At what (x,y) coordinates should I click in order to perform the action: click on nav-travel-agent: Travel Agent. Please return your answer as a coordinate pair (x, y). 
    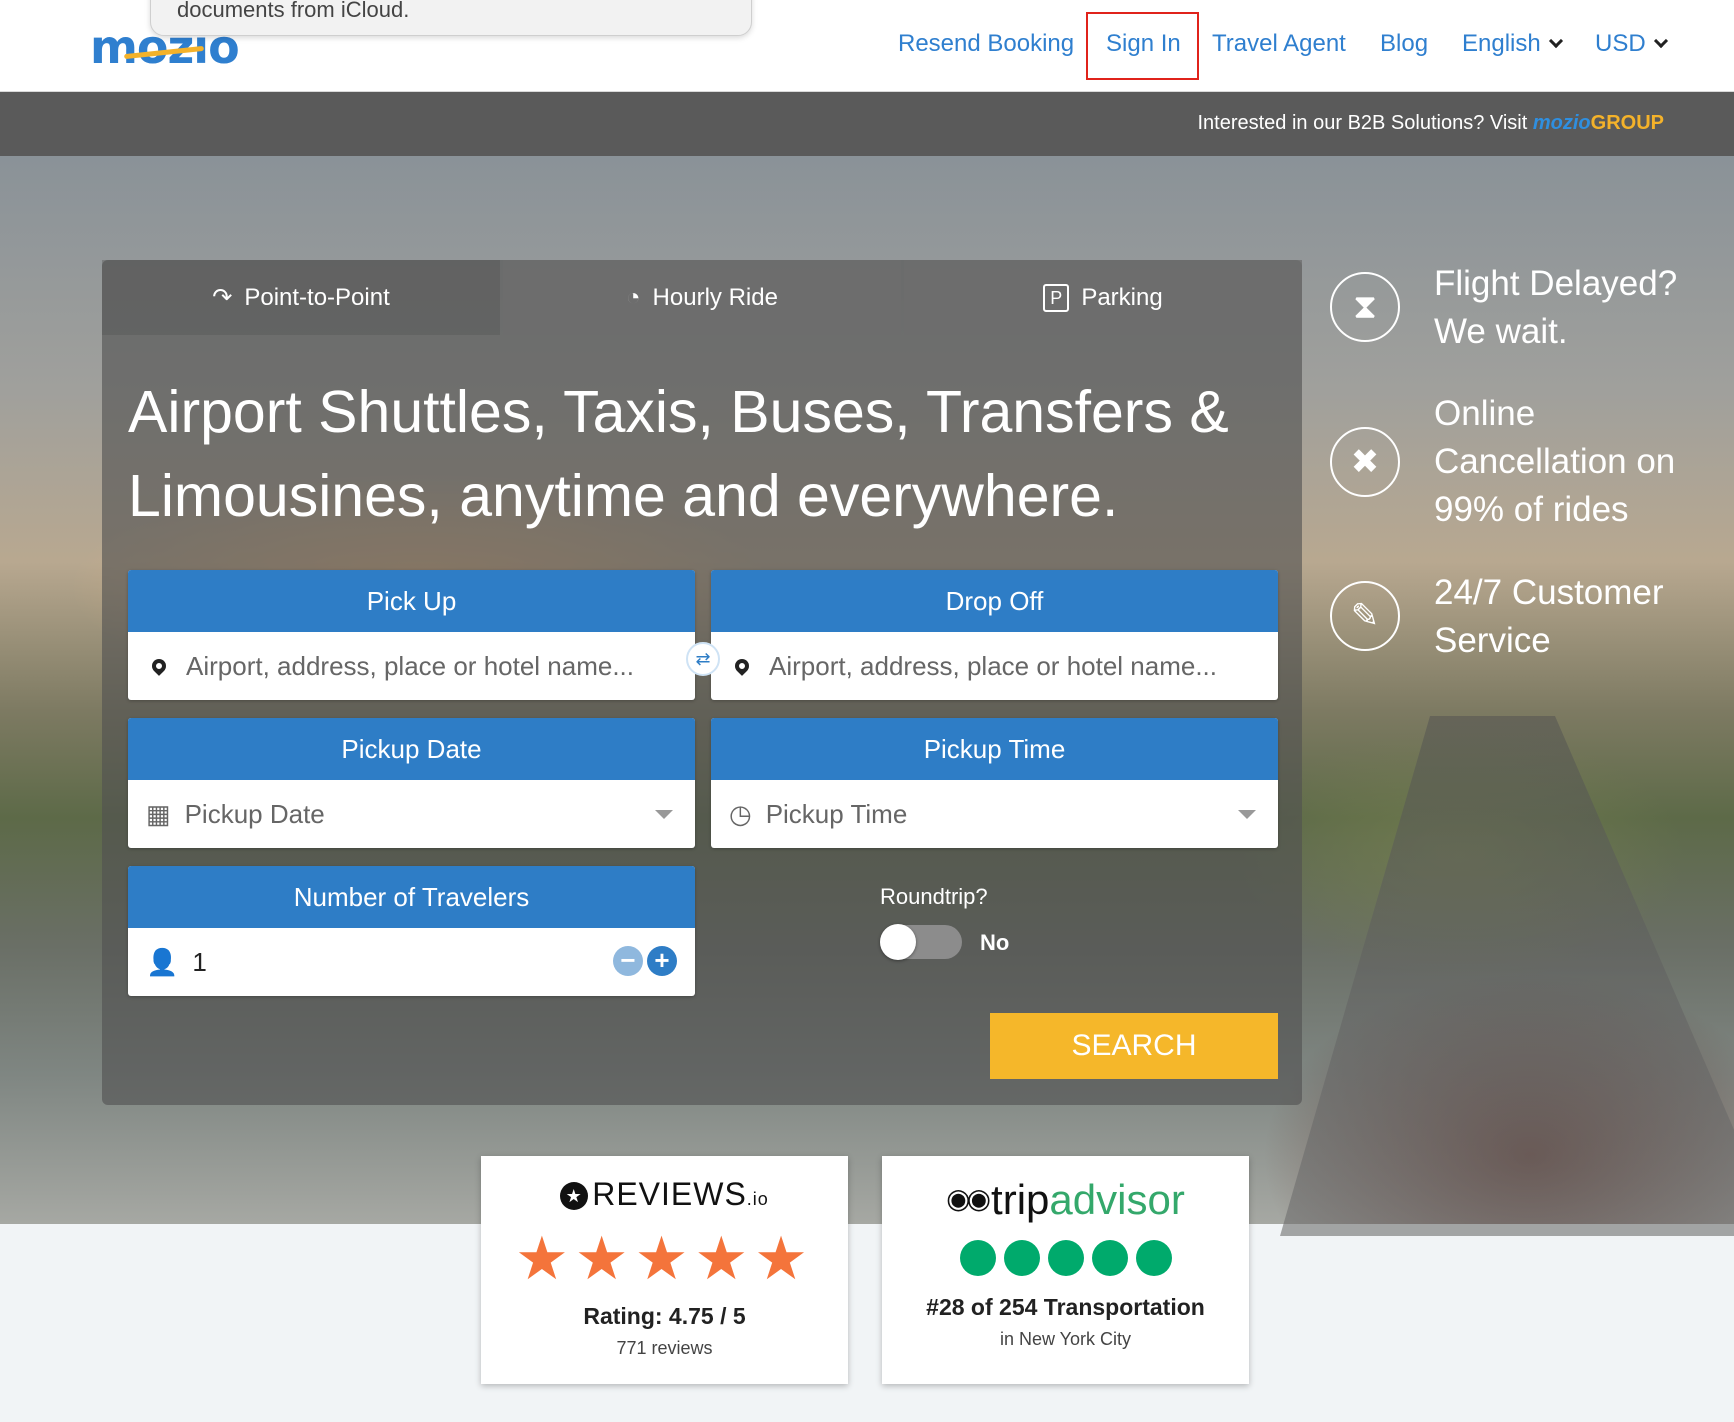
    Looking at the image, I should click on (1279, 44).